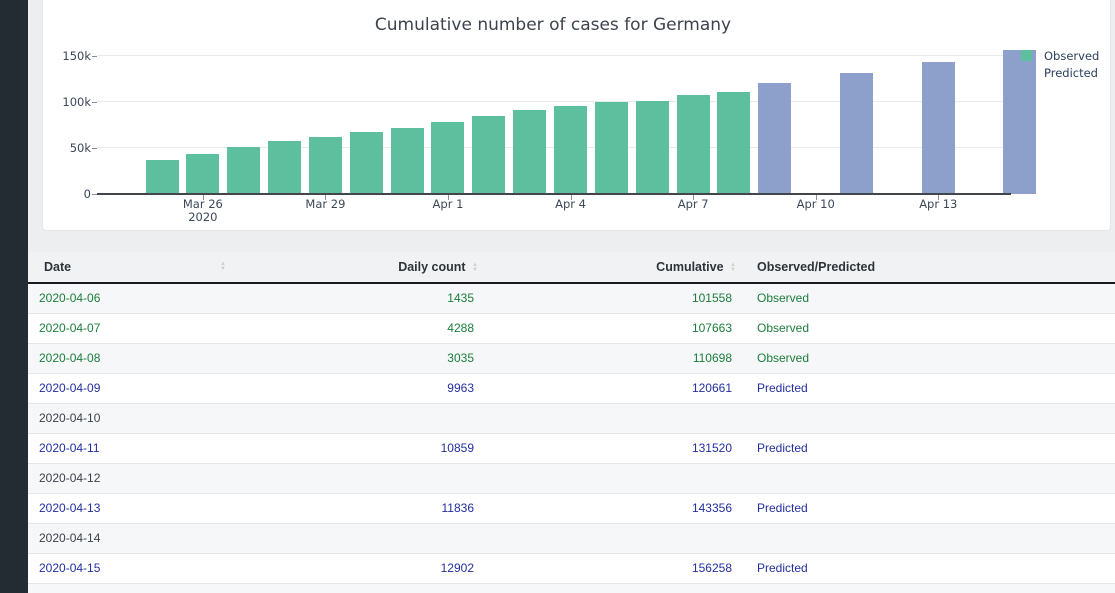  I want to click on table-row-2020-04-13: 2020-04-13 11836 143356 Predicted, so click(571, 508).